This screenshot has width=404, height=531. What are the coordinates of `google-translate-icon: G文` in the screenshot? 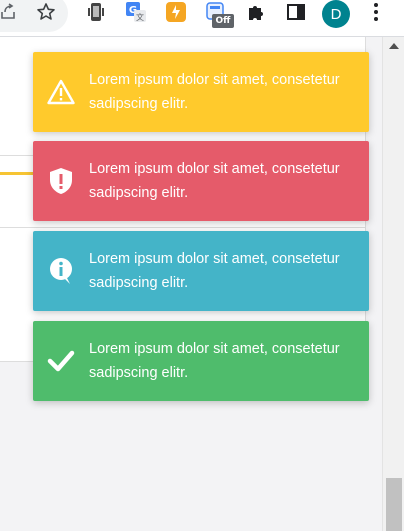 It's located at (136, 12).